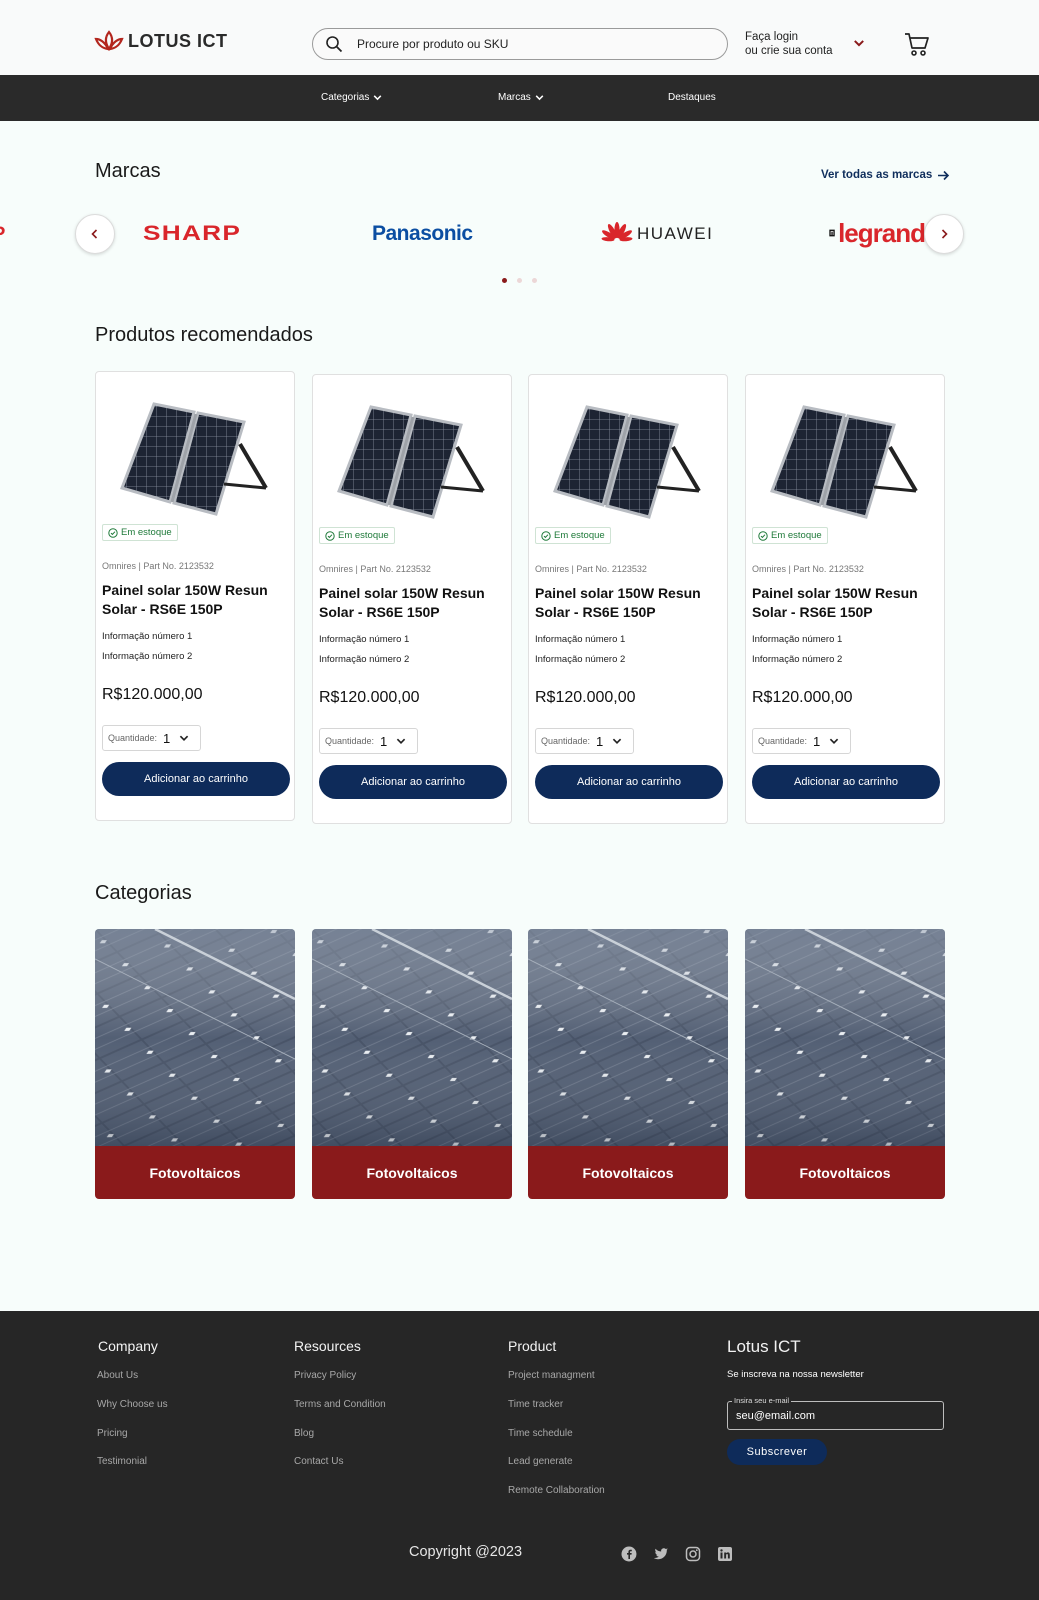 The height and width of the screenshot is (1600, 1039). I want to click on footer-link-project-management: Project managment, so click(551, 1375).